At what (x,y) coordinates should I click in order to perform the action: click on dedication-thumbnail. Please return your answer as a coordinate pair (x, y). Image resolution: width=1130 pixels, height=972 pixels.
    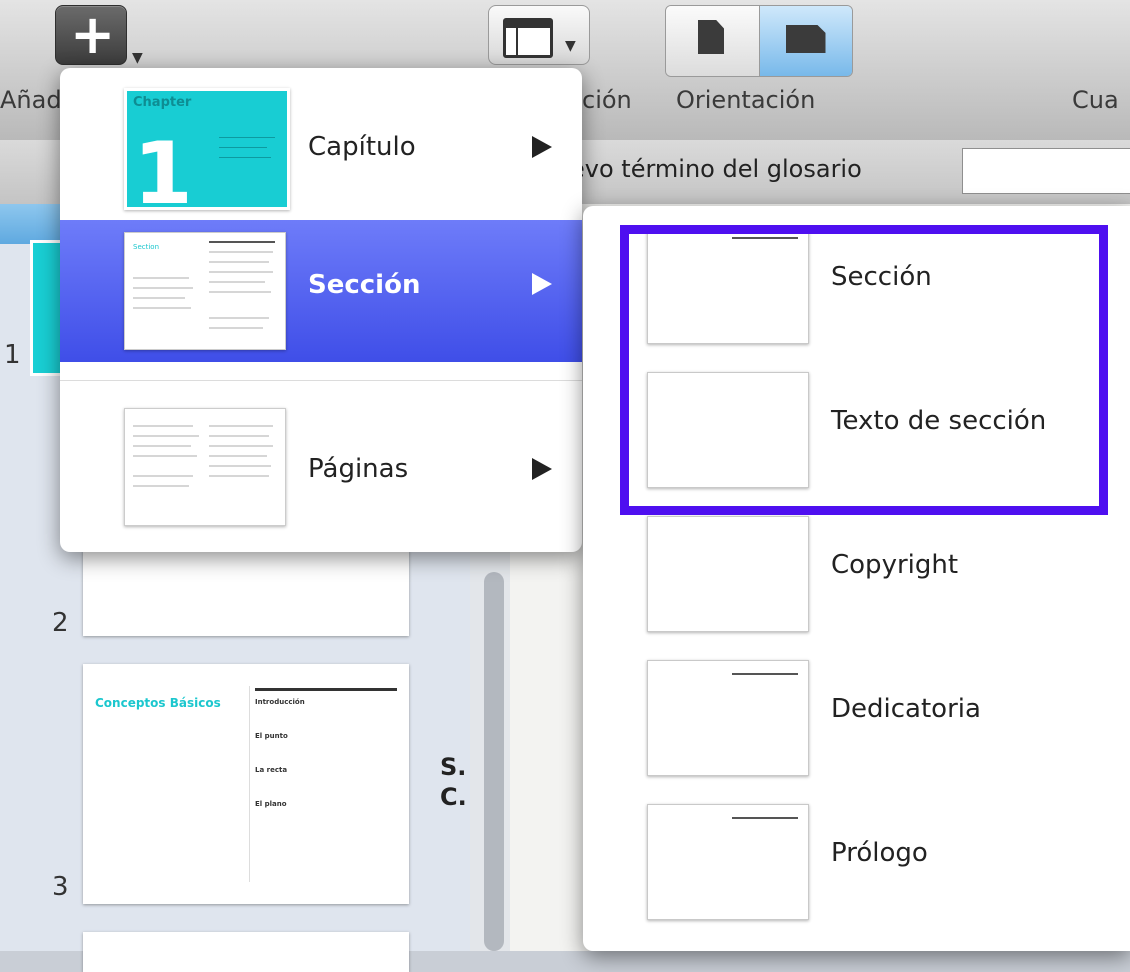
    Looking at the image, I should click on (728, 718).